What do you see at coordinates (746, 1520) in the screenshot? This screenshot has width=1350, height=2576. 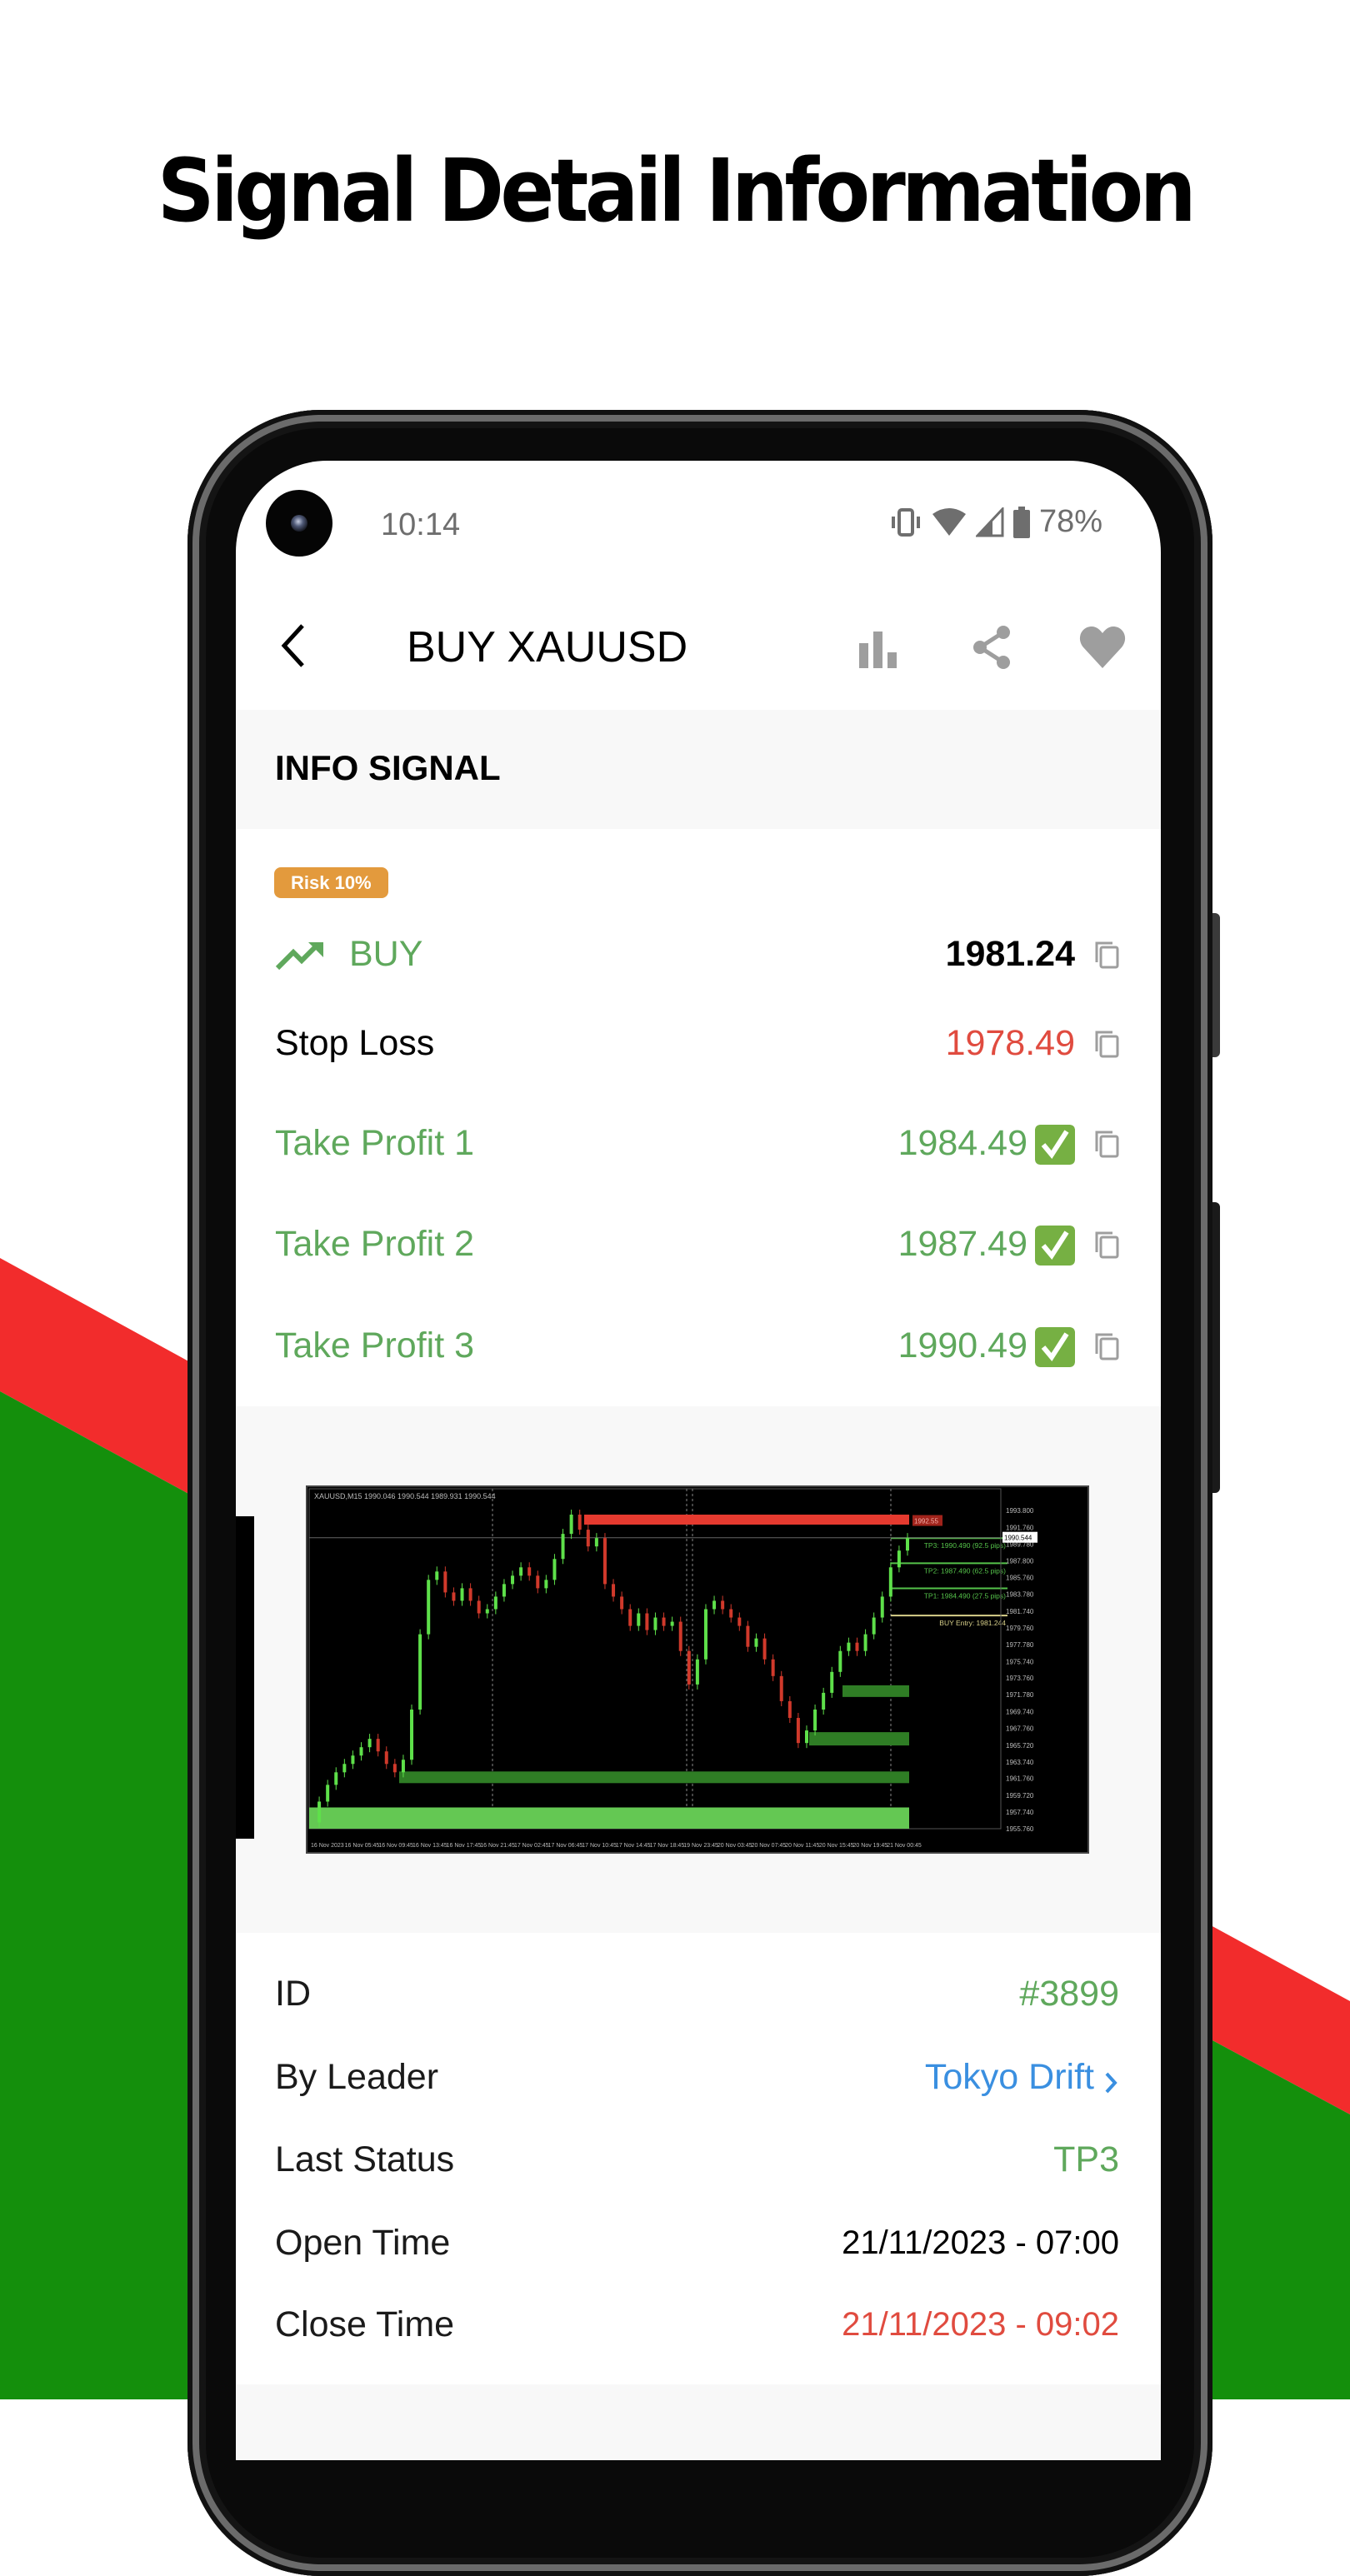 I see `resistance-zone` at bounding box center [746, 1520].